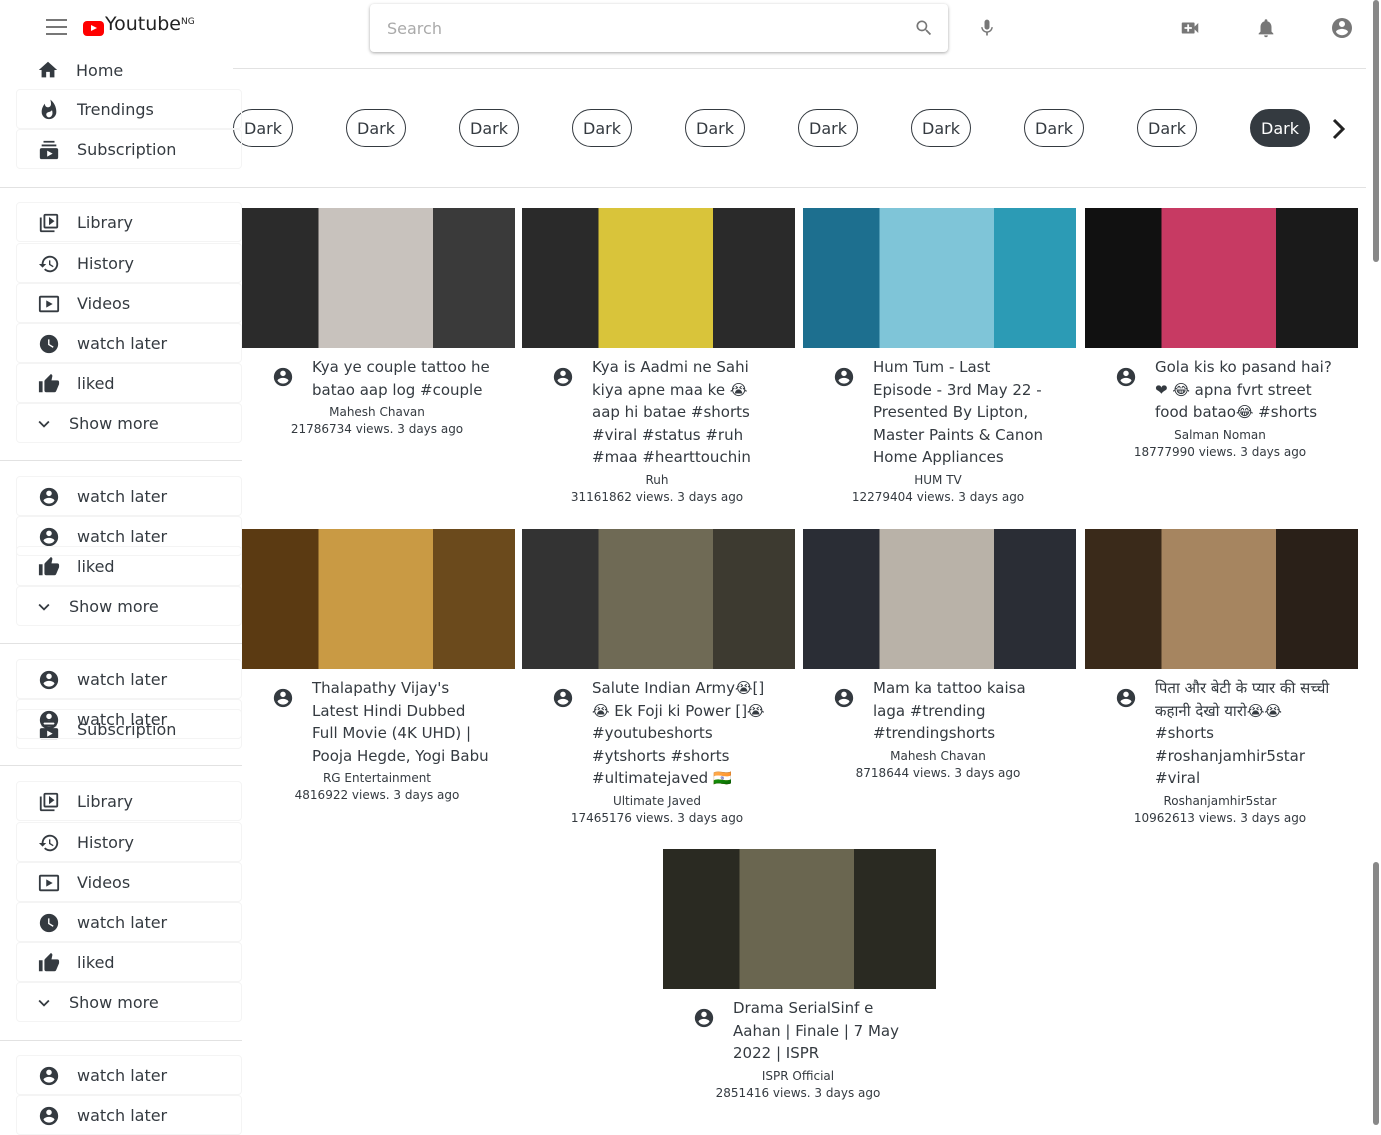  I want to click on scrollbar-lower, so click(1376, 993).